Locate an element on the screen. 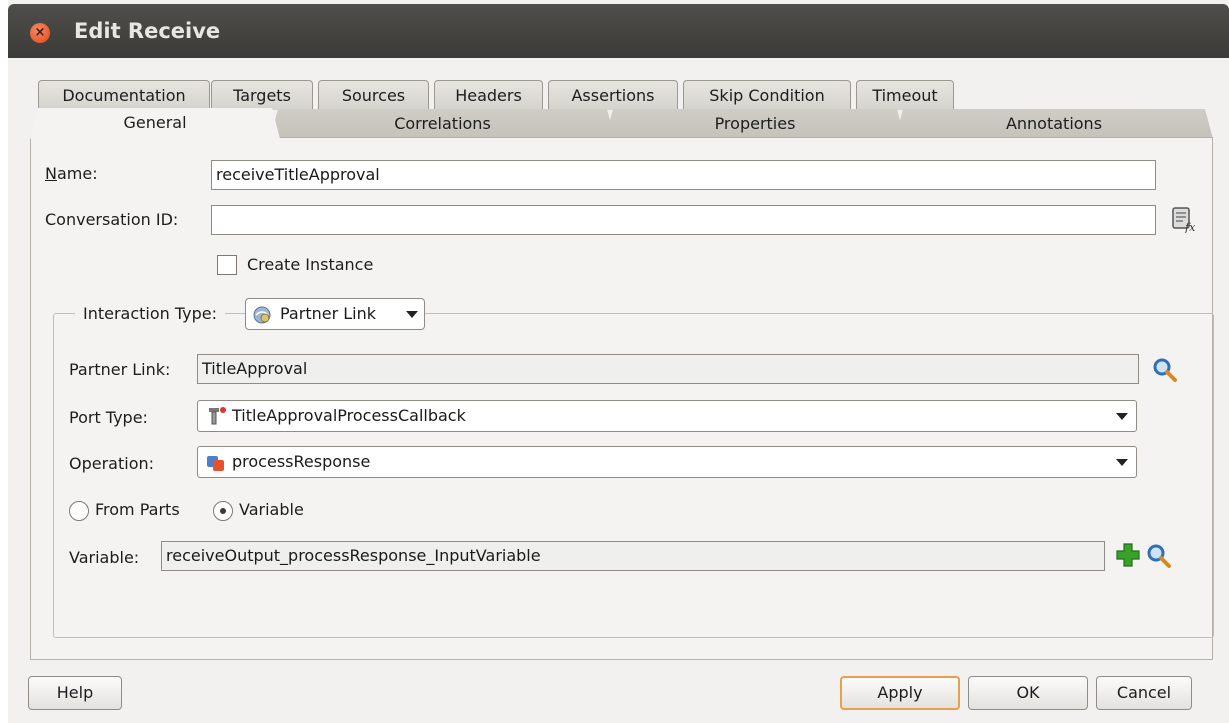 The width and height of the screenshot is (1229, 723). tab-timeout: Timeout is located at coordinates (905, 95).